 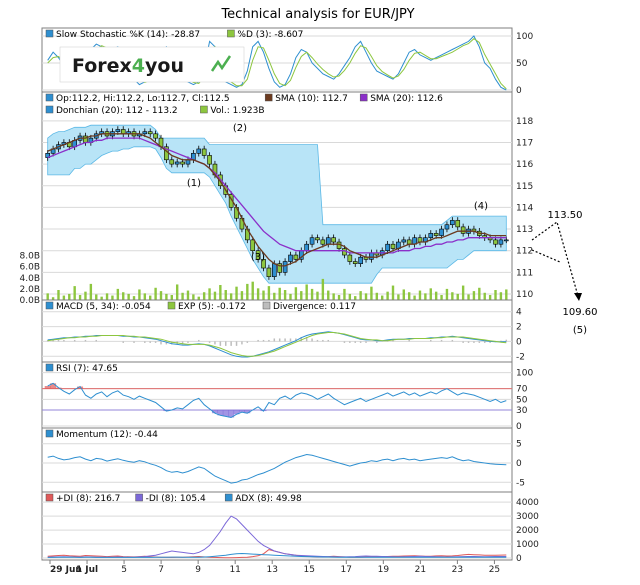 What do you see at coordinates (143, 99) in the screenshot?
I see `legend-label-price: Op:112.2, Hi:112.2, Lo:112.7, Cl:112.5` at bounding box center [143, 99].